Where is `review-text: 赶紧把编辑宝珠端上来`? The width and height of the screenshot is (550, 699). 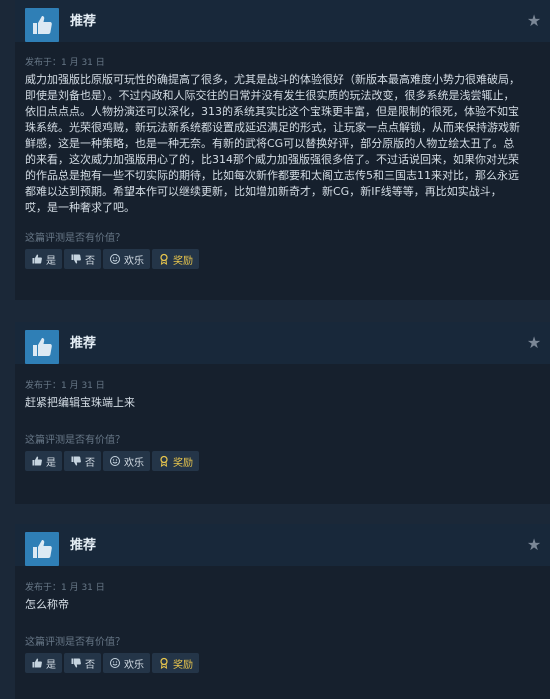
review-text: 赶紧把编辑宝珠端上来 is located at coordinates (80, 402).